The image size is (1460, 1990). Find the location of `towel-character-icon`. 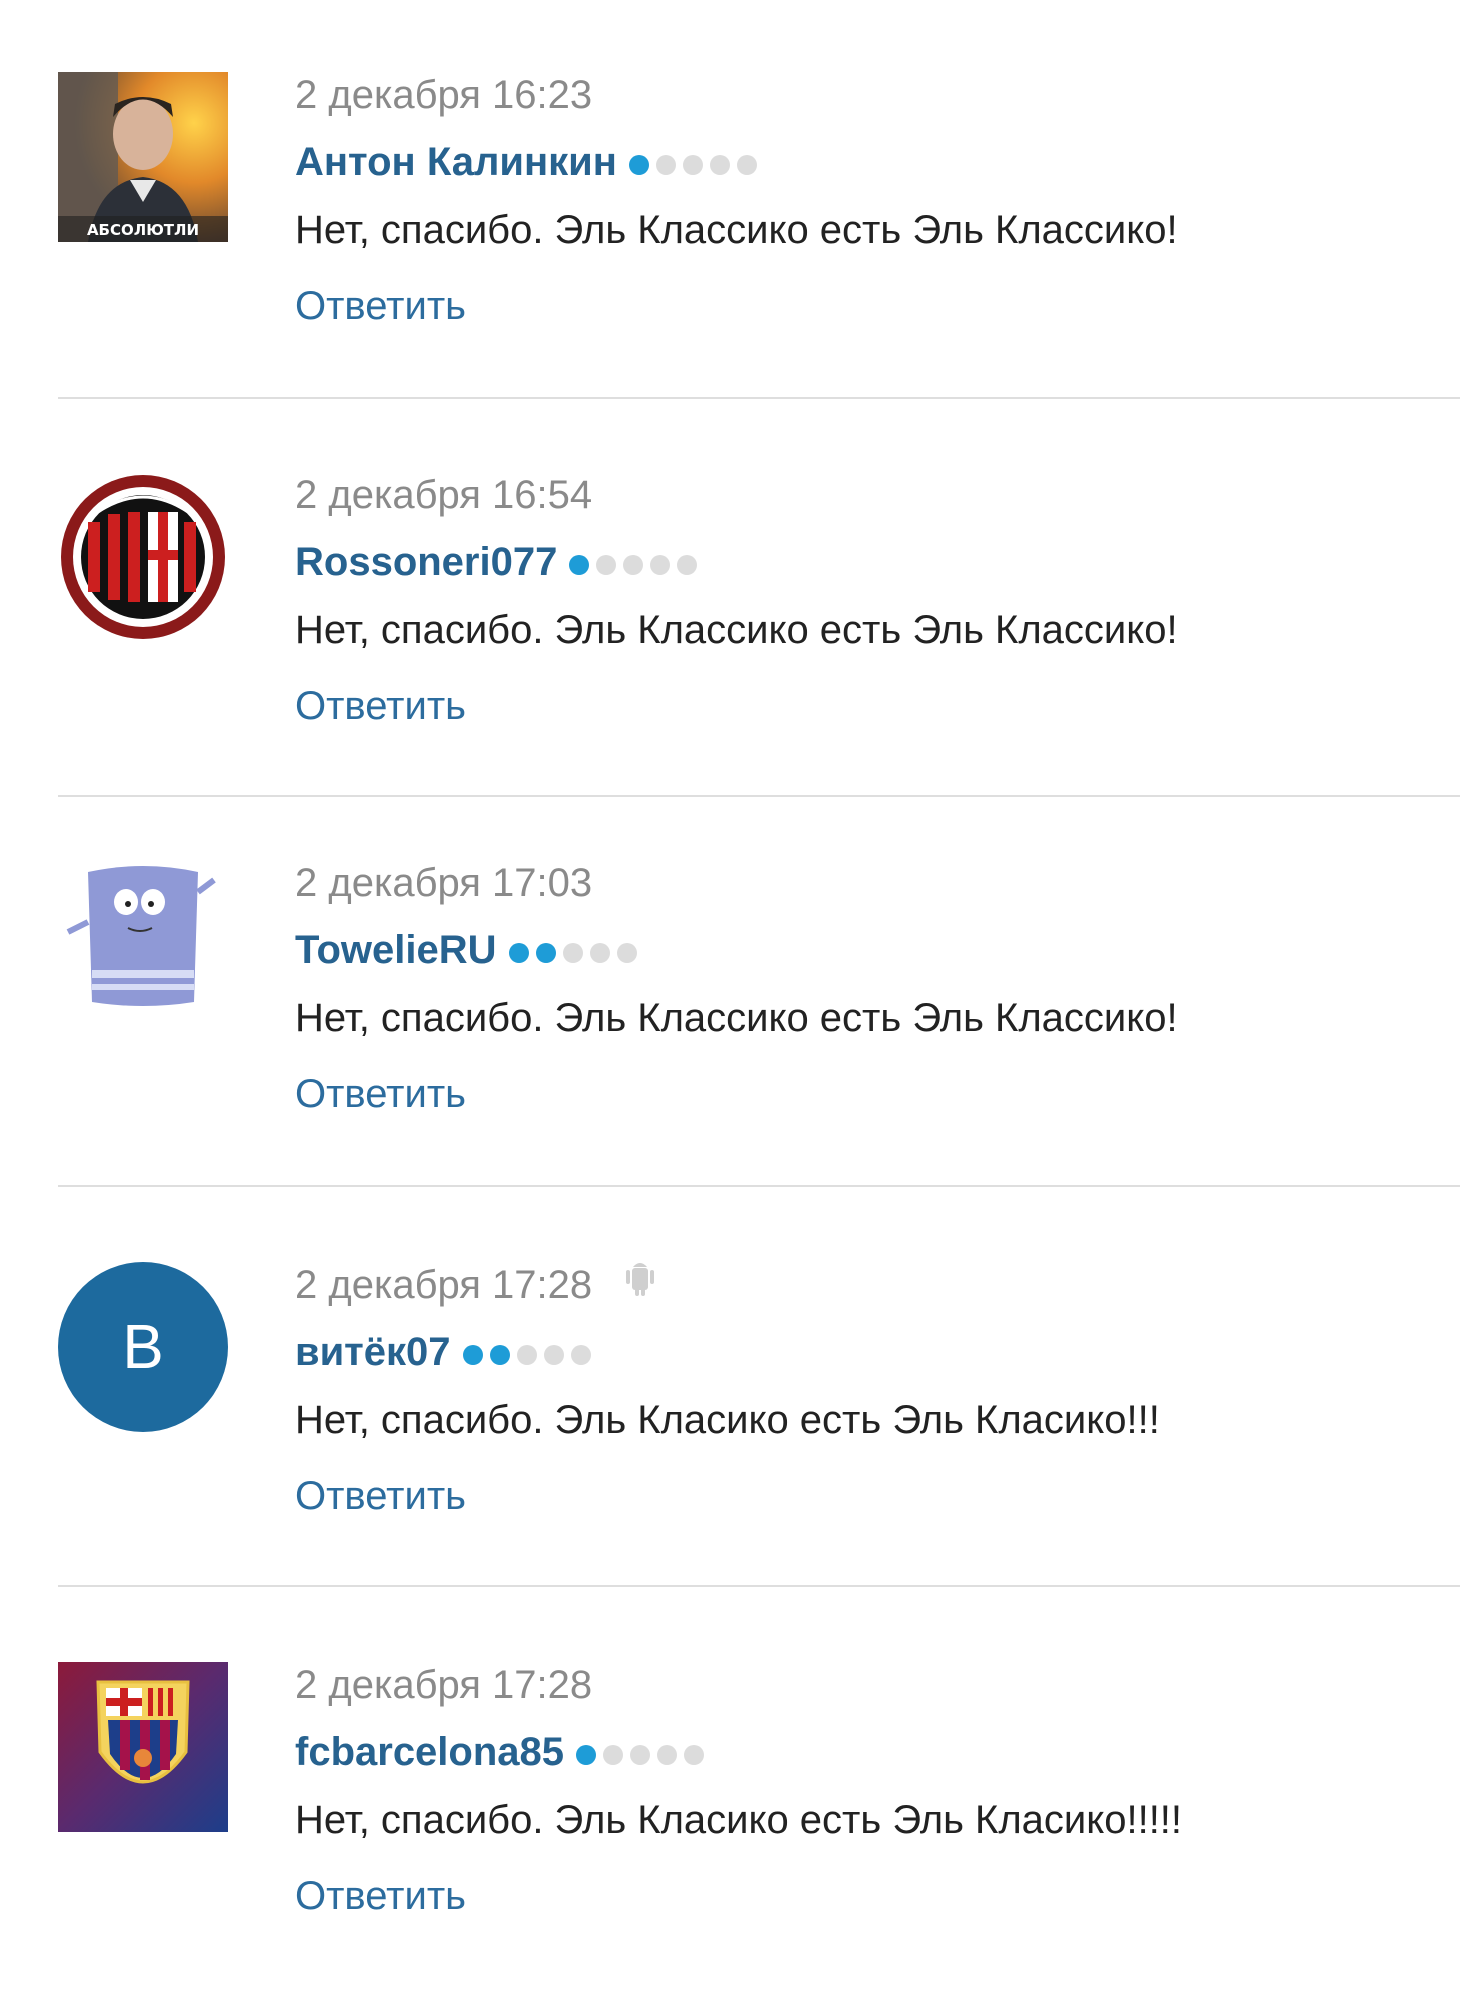

towel-character-icon is located at coordinates (143, 937).